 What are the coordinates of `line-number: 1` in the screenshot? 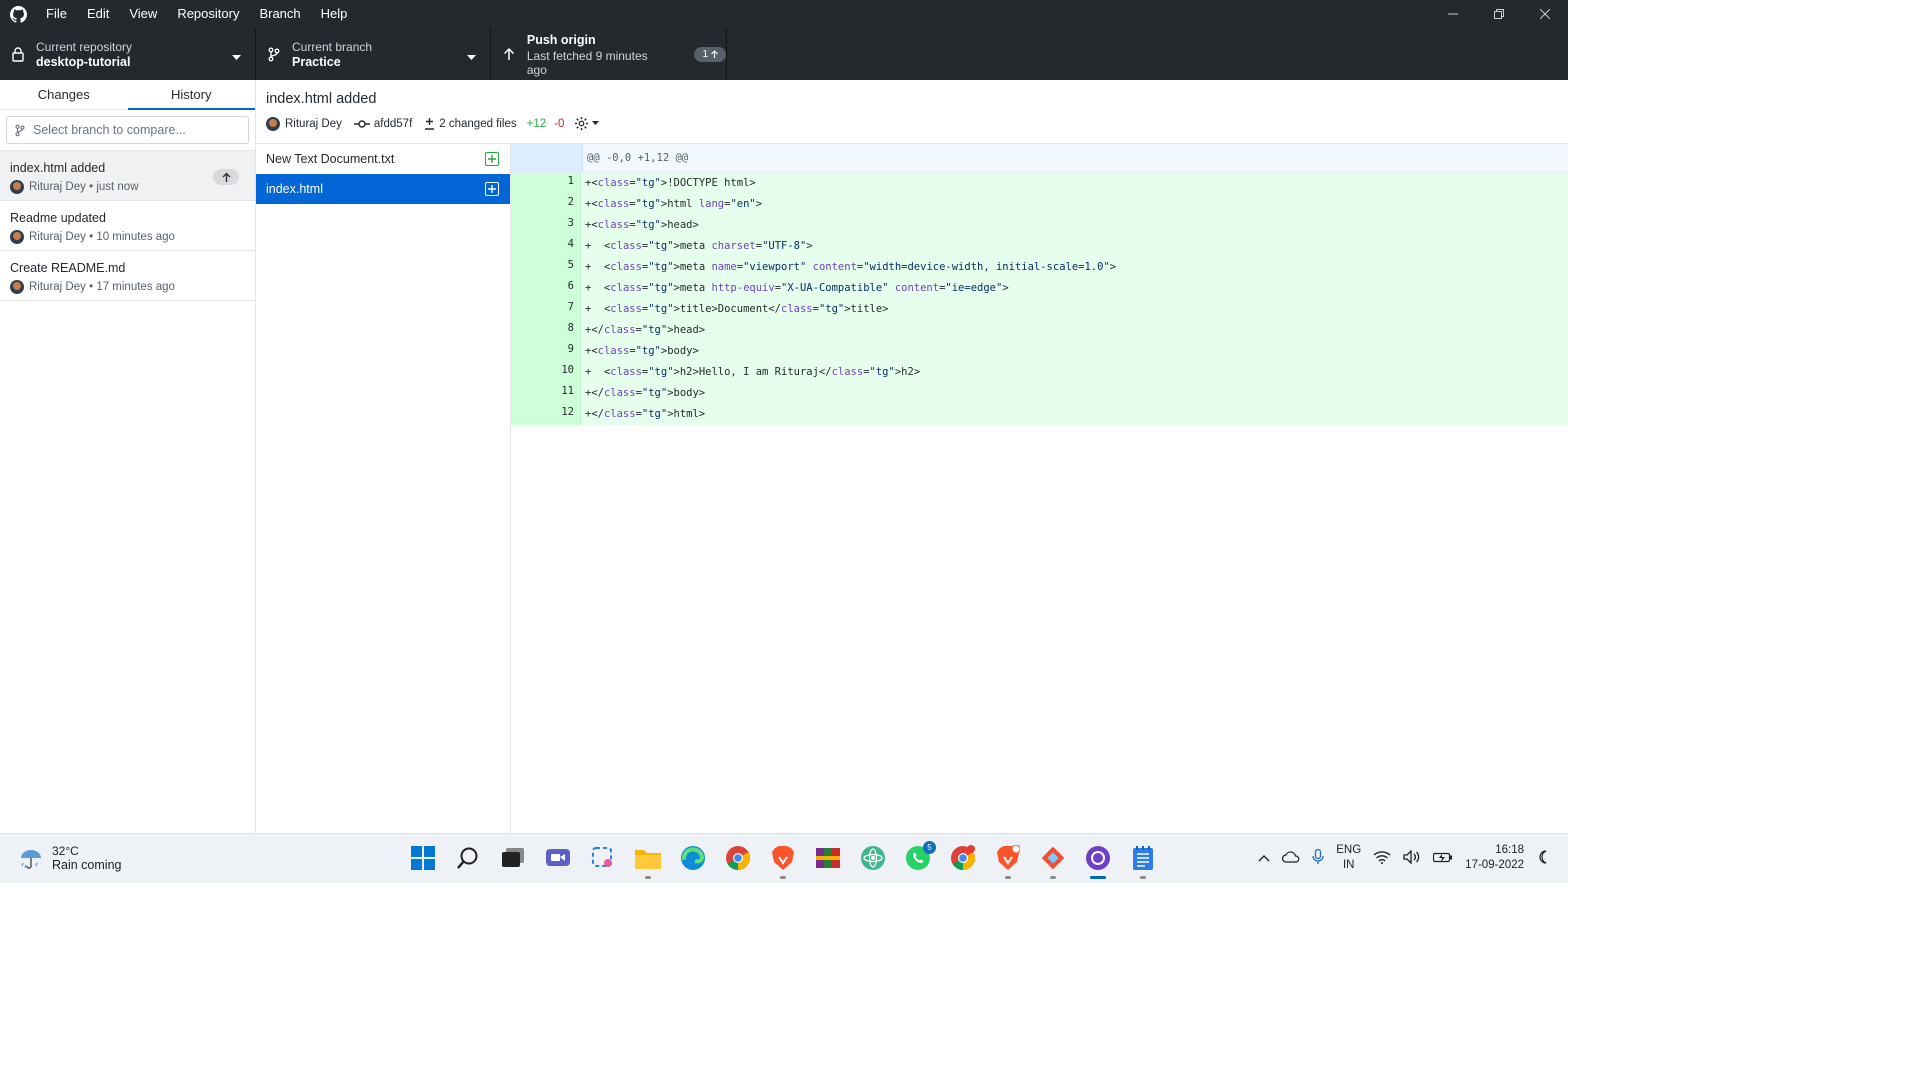 It's located at (563, 183).